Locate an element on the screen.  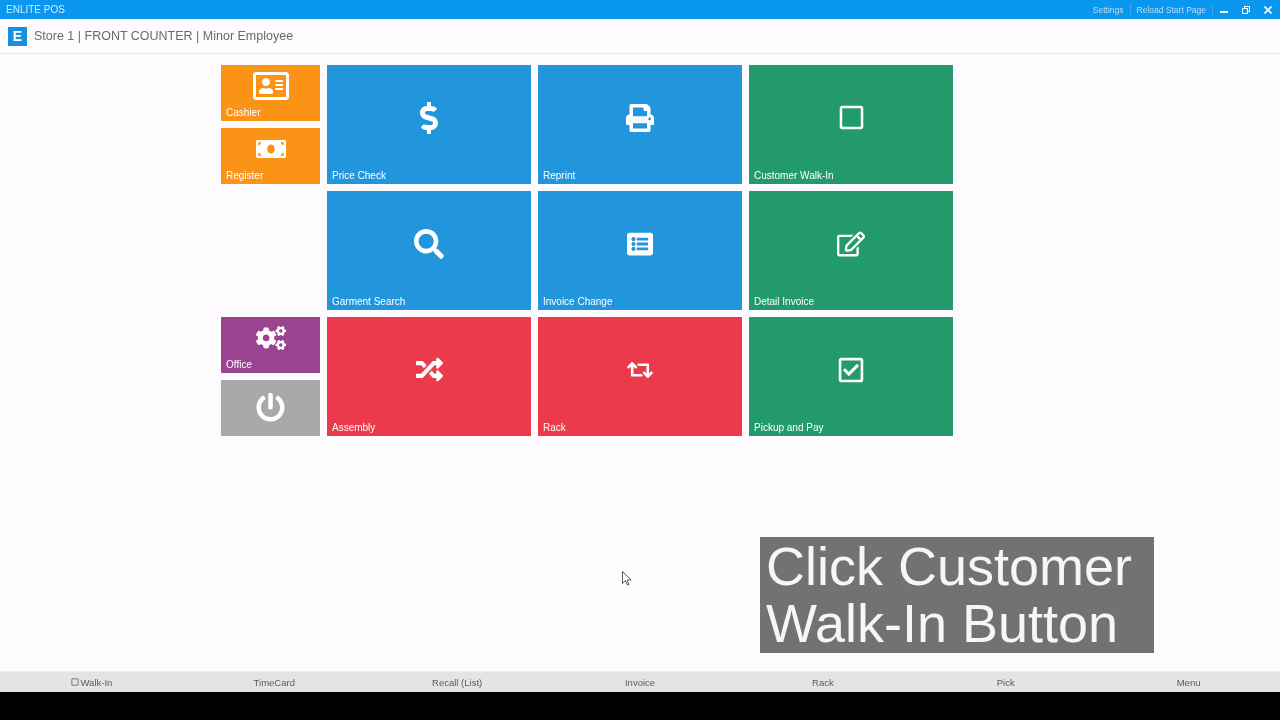
store-title: Store 1 | FRONT COUNTER | Minor Employee is located at coordinates (164, 36).